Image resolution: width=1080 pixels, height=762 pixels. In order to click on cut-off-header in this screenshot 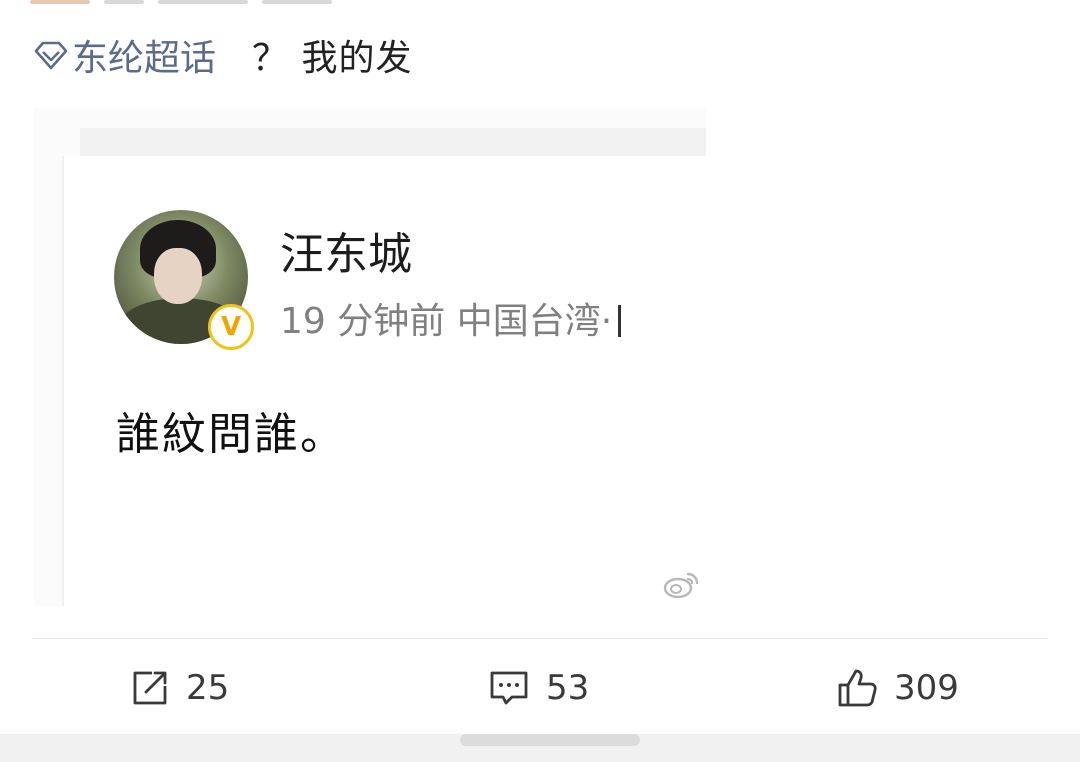, I will do `click(240, 3)`.